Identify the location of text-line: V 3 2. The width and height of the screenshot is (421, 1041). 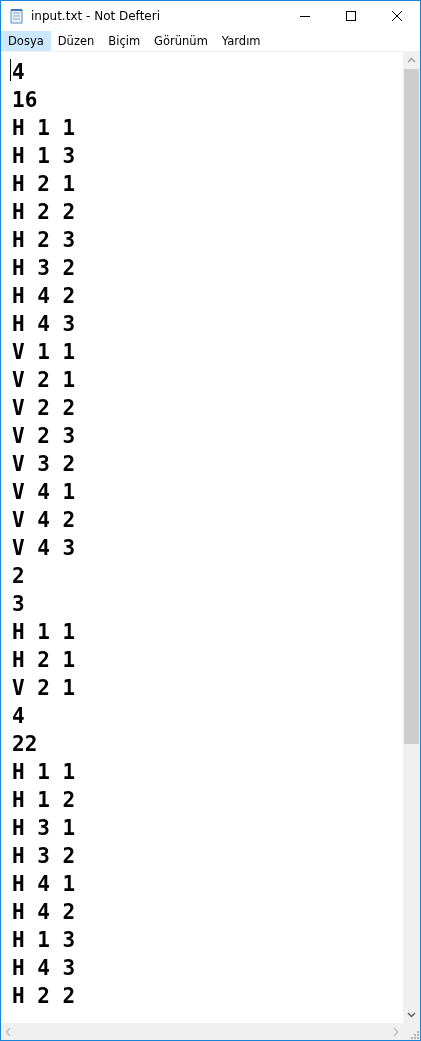
(44, 464).